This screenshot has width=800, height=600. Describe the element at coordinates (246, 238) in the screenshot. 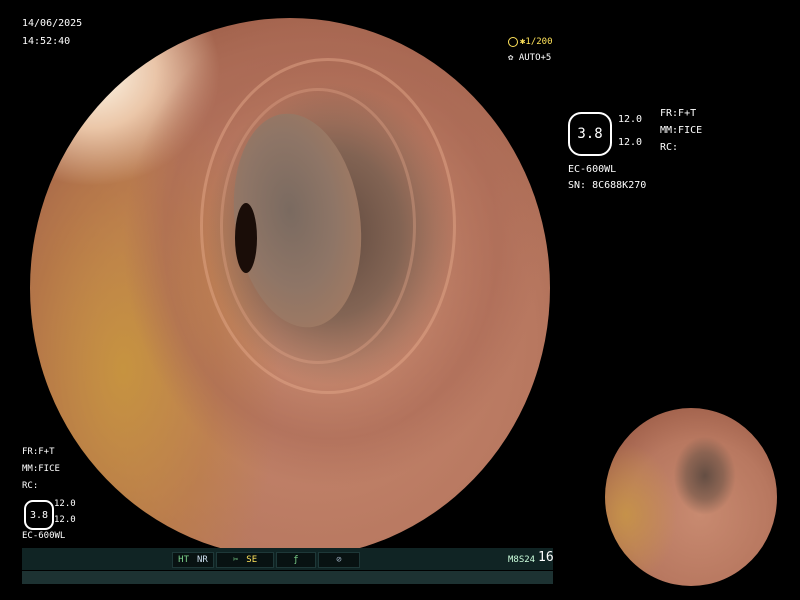

I see `lumen-shadow` at that location.